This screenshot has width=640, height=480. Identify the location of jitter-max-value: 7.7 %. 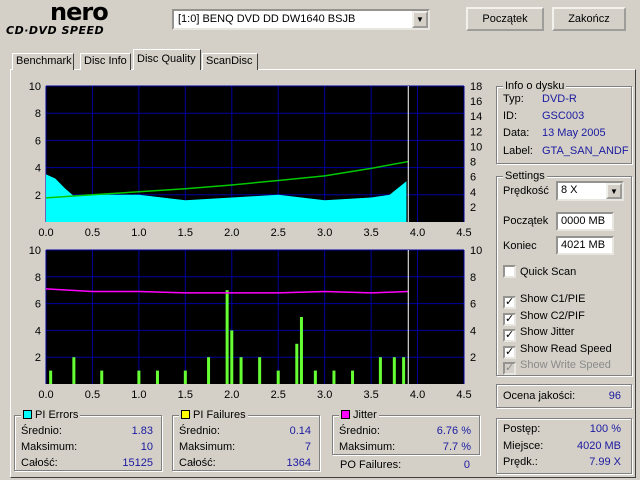
(456, 447).